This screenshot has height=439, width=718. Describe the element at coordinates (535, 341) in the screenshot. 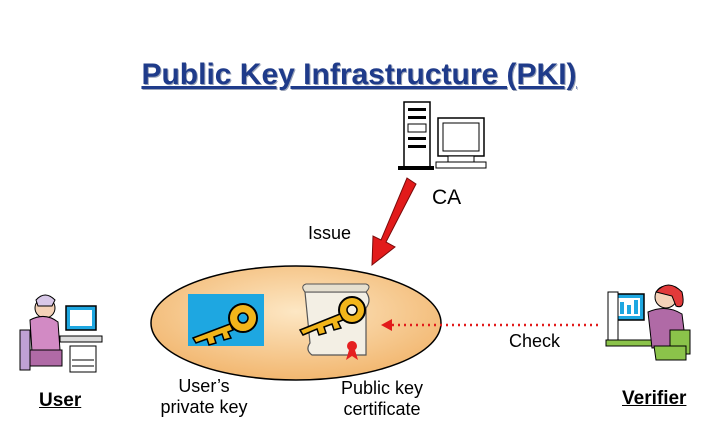

I see `check-label: Check` at that location.